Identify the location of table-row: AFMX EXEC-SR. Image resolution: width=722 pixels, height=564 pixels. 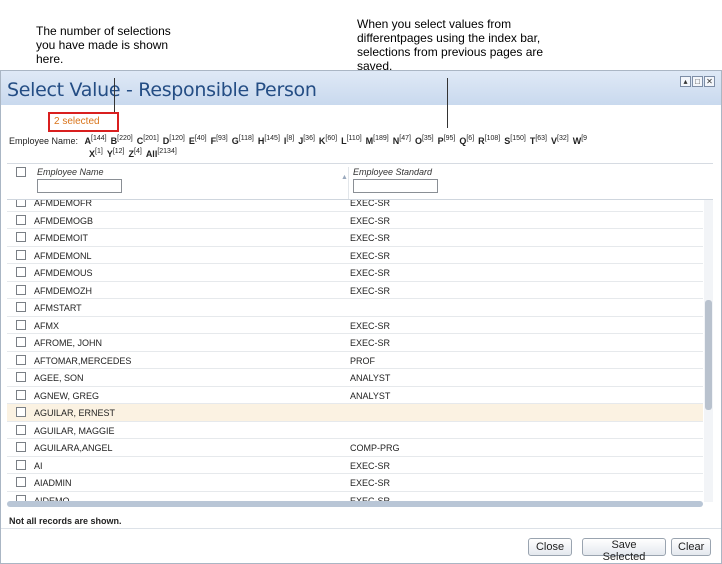
(355, 325).